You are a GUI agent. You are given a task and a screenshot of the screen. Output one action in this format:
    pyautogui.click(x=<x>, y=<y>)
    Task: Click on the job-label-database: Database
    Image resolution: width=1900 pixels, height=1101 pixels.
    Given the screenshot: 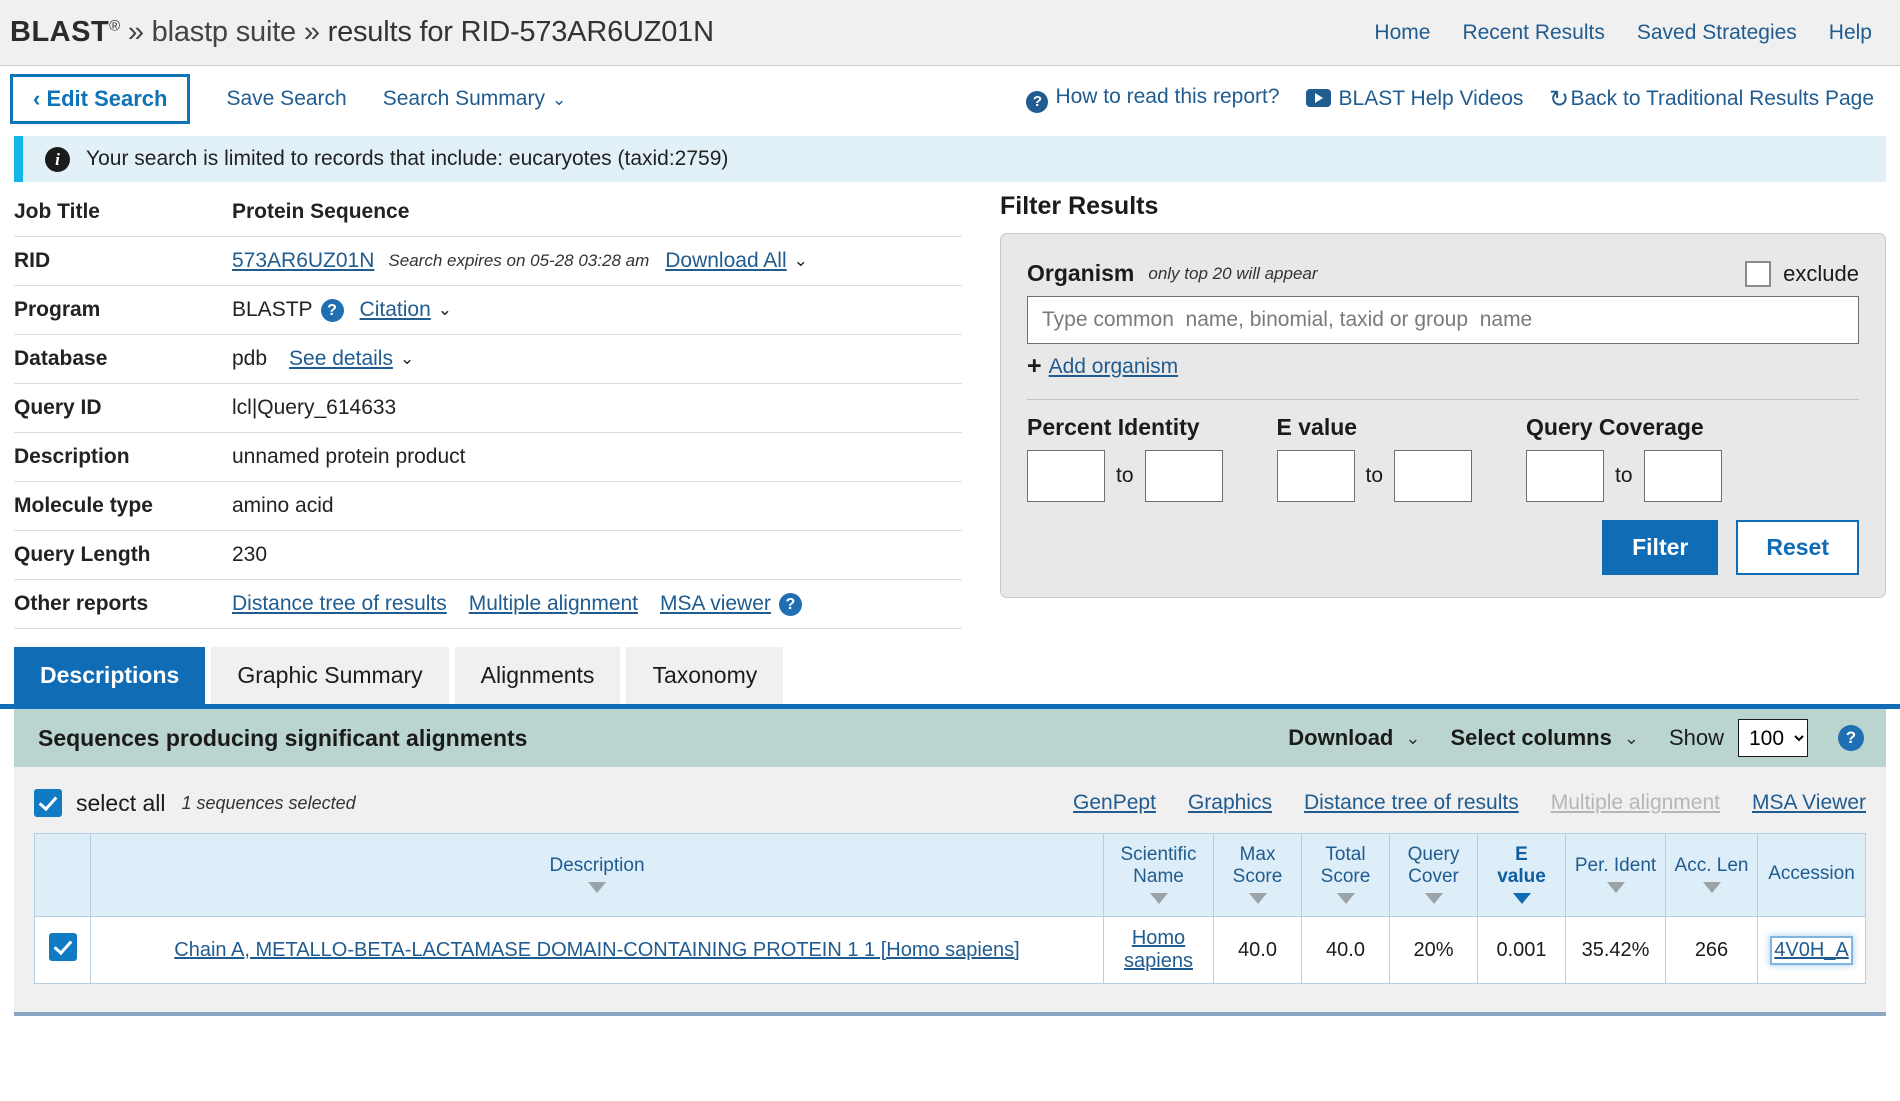 What is the action you would take?
    pyautogui.click(x=61, y=358)
    